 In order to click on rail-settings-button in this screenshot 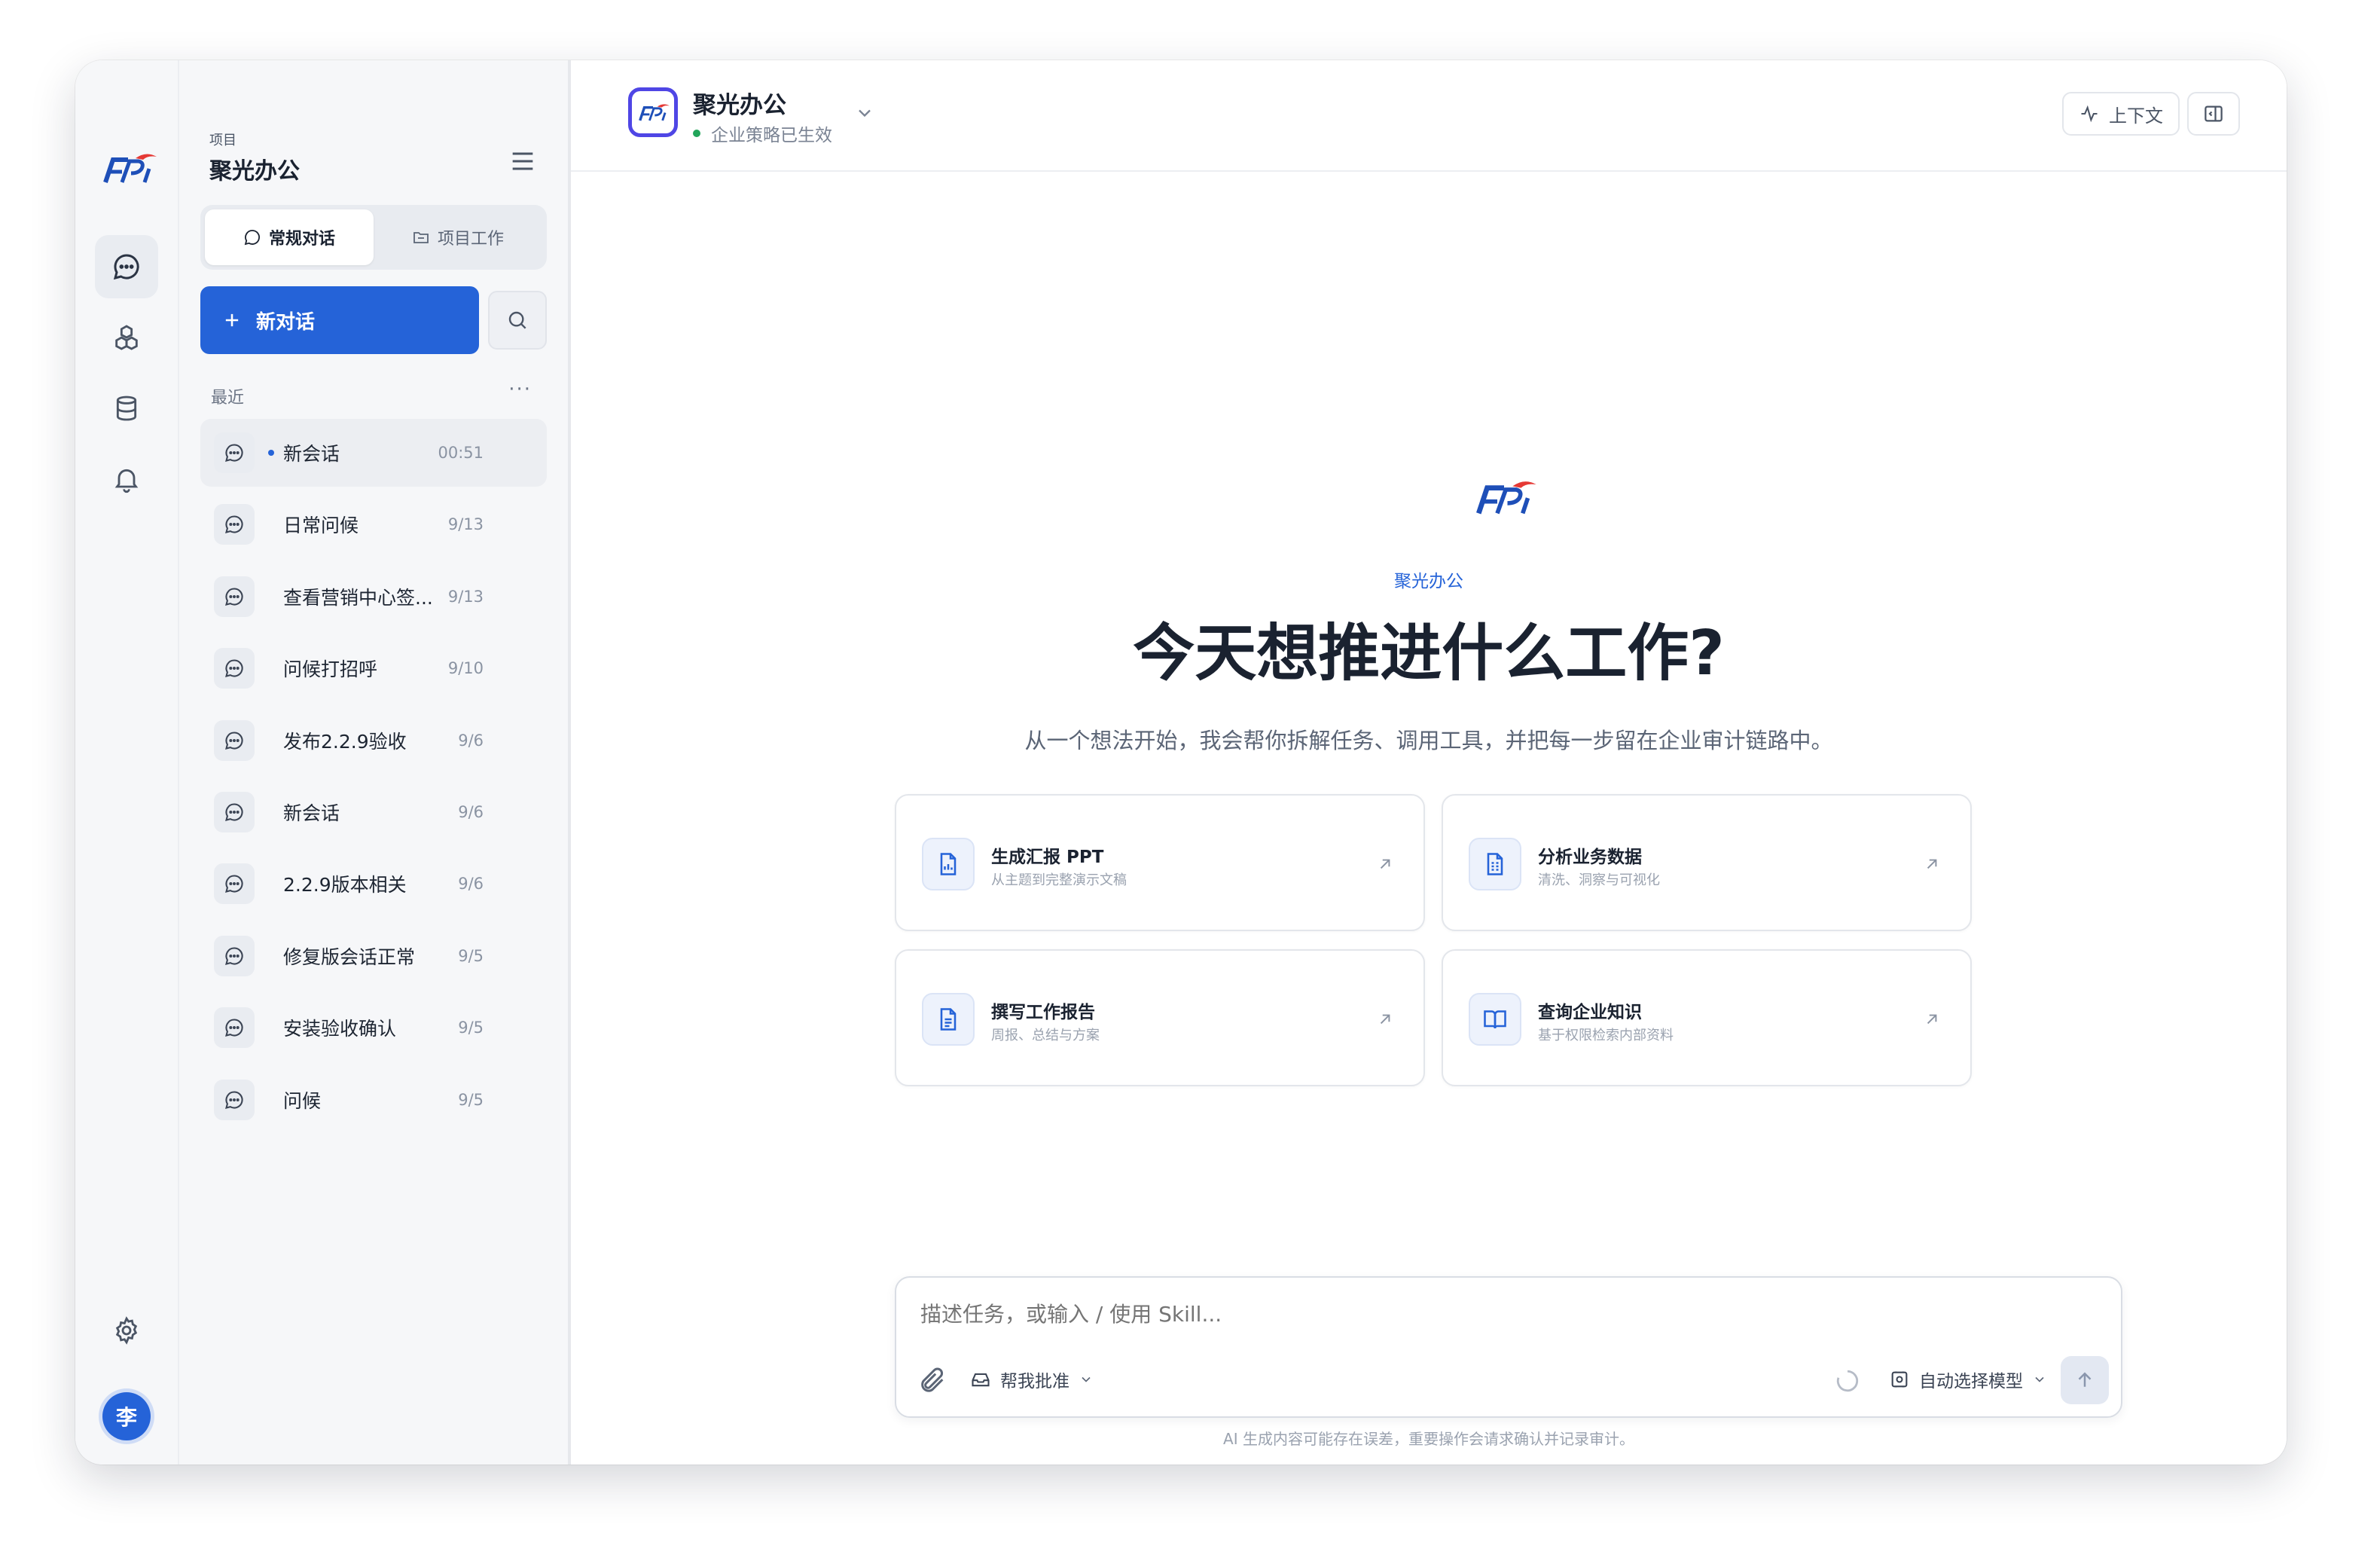, I will do `click(126, 1330)`.